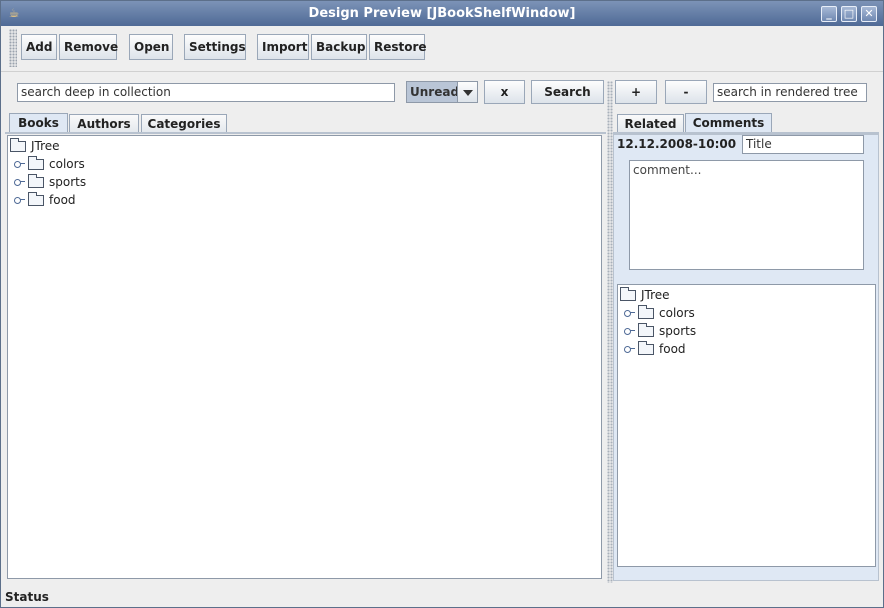 The height and width of the screenshot is (608, 884). Describe the element at coordinates (339, 47) in the screenshot. I see `backup-button: Backup` at that location.